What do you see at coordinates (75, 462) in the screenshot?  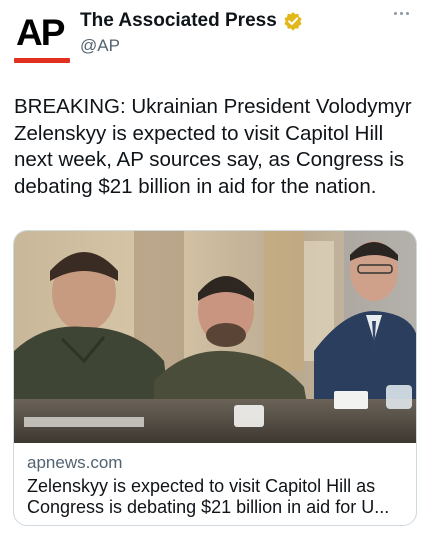 I see `link-card-domain: apnews.com` at bounding box center [75, 462].